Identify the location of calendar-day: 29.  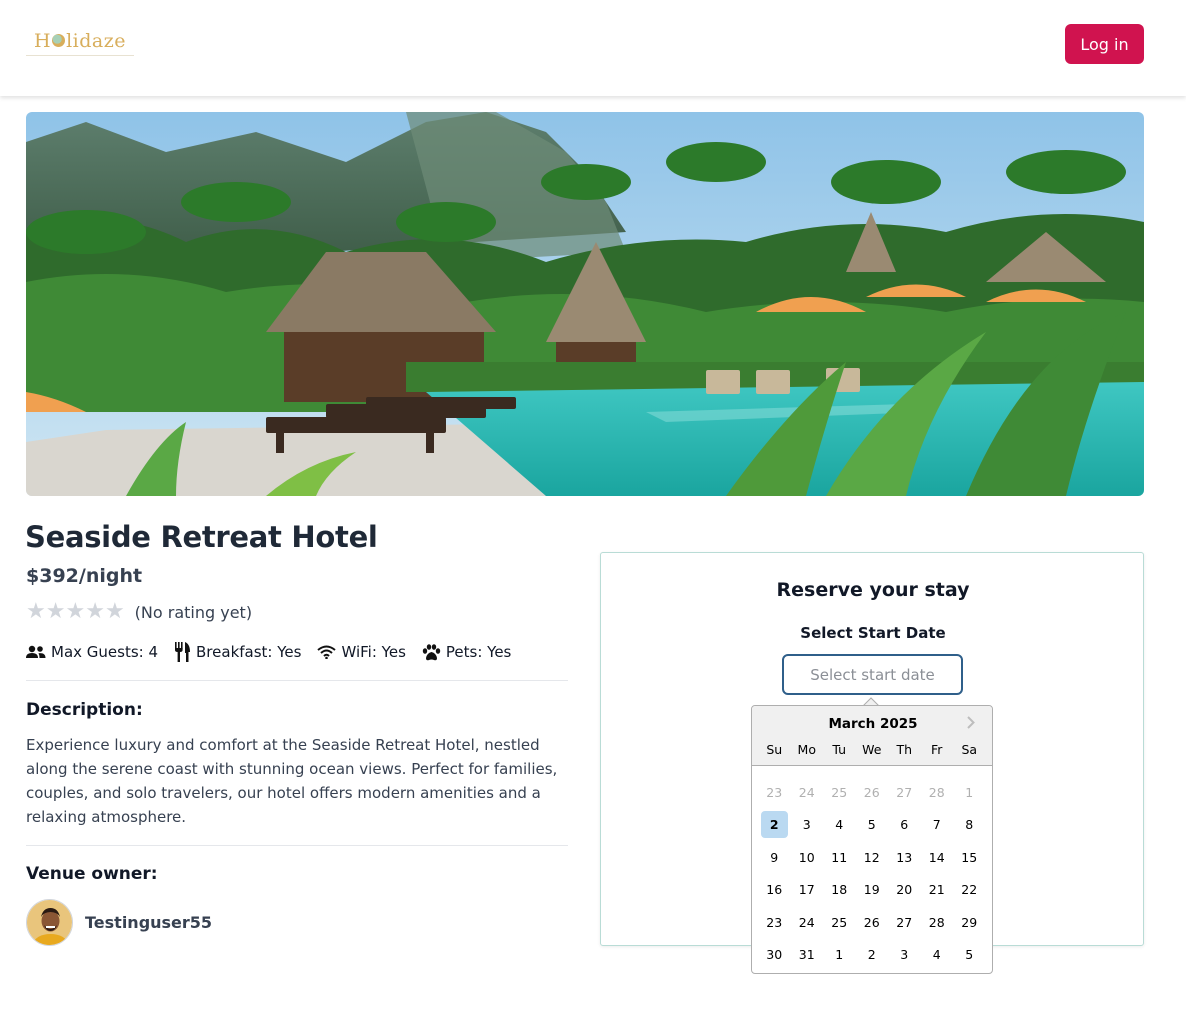
(969, 922).